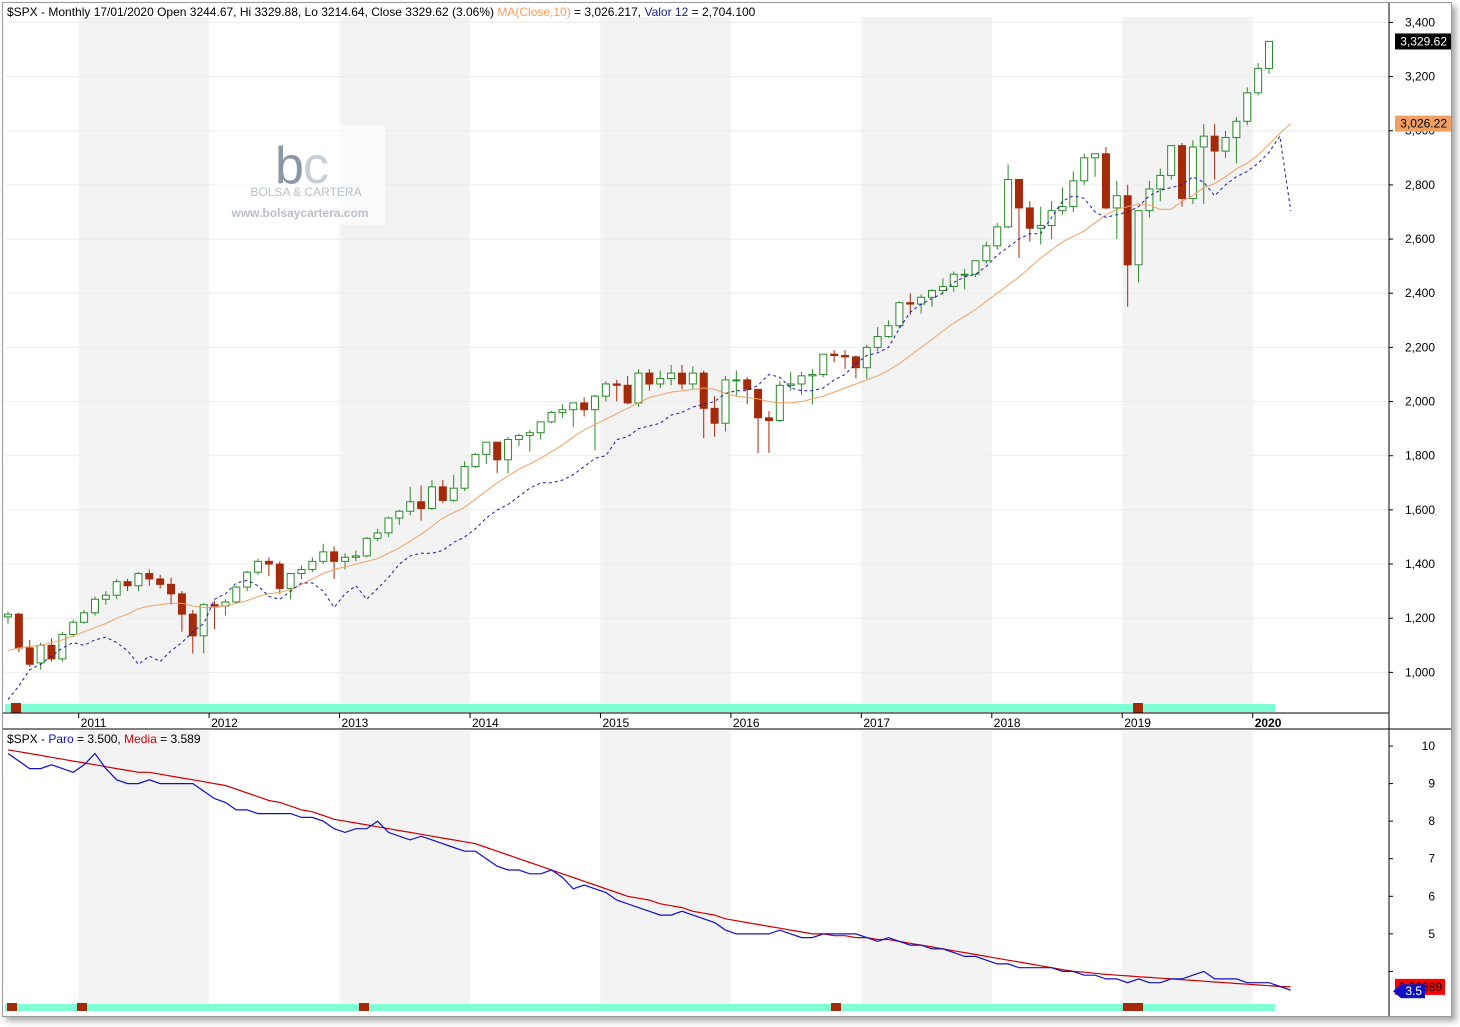 Image resolution: width=1460 pixels, height=1027 pixels. I want to click on last-price-label: 3,329.62, so click(1423, 41).